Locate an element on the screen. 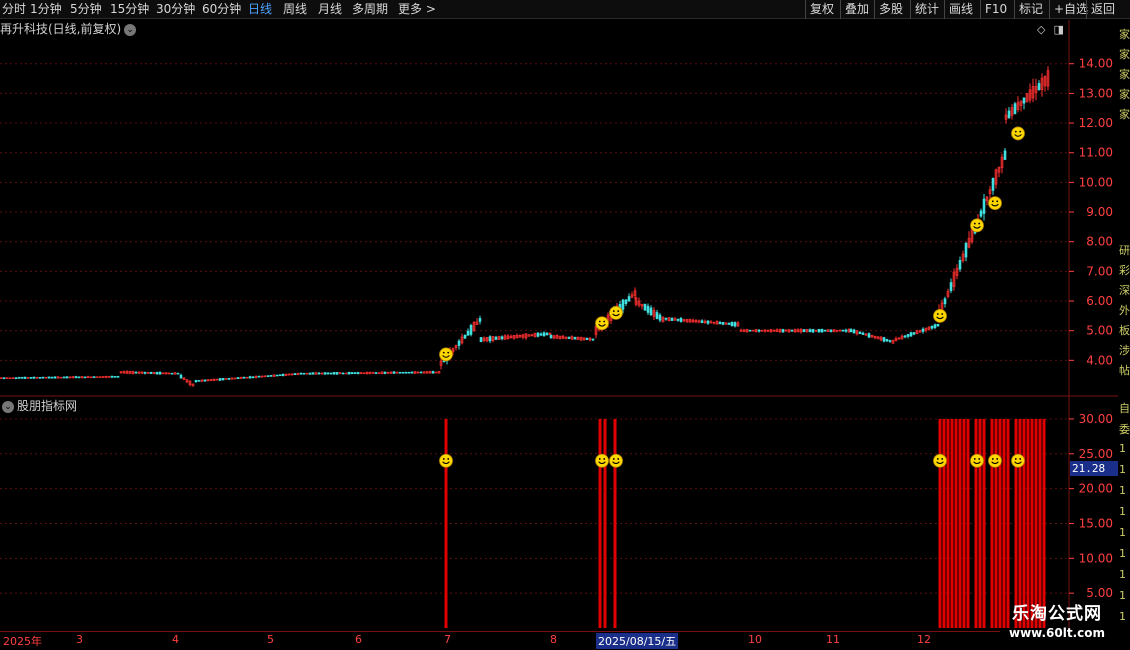 The height and width of the screenshot is (650, 1130). price-tick-label: 10.00 is located at coordinates (1096, 182).